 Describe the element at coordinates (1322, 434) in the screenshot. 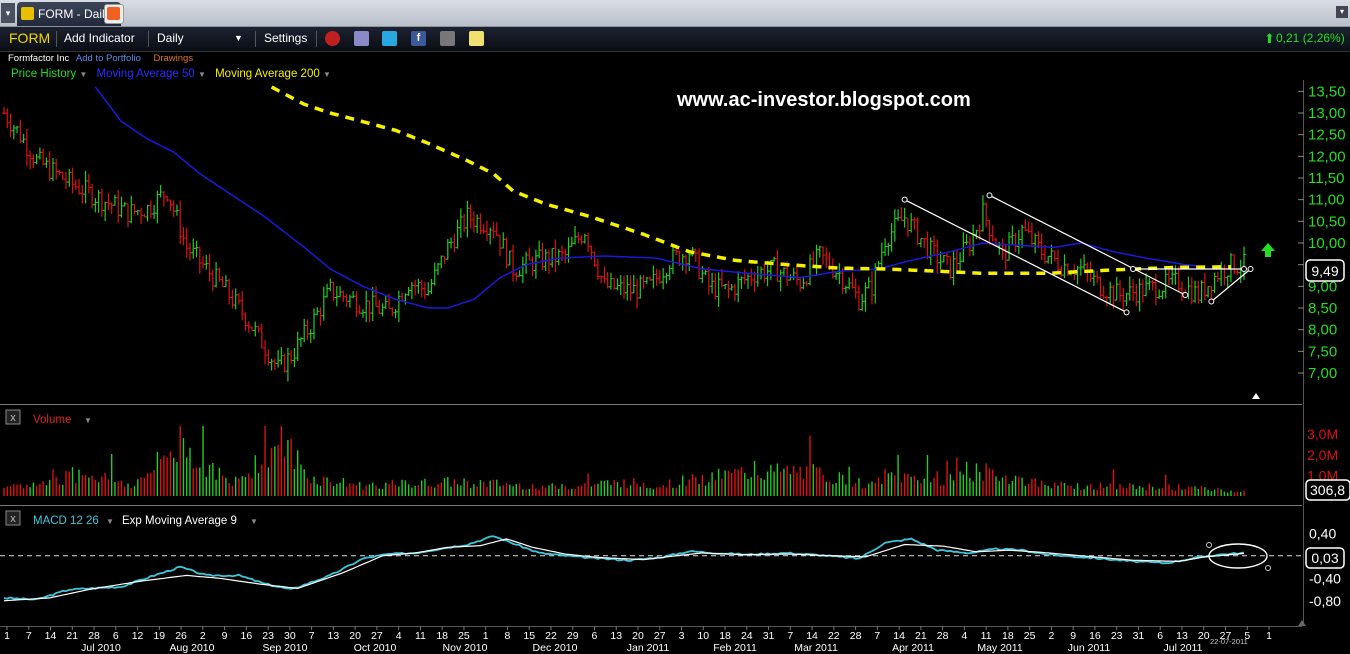

I see `volume-tick-label: 3,0M` at that location.